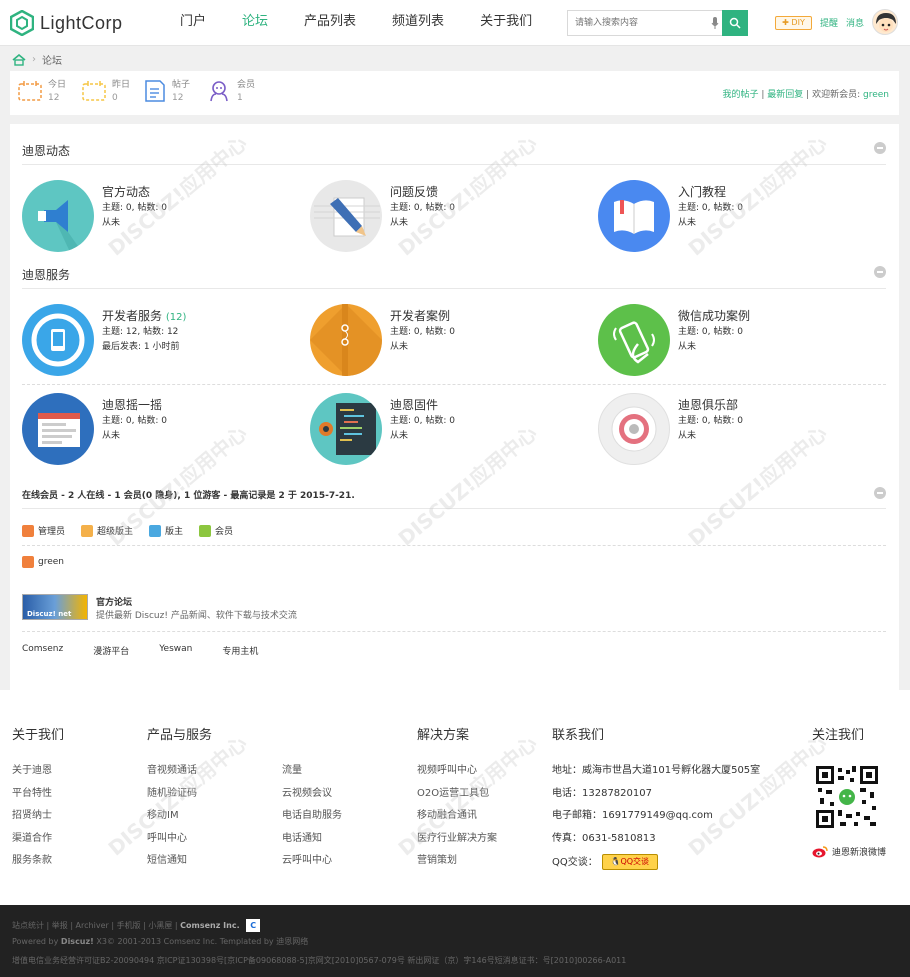 This screenshot has height=977, width=910. I want to click on stat-members-value: 1, so click(240, 98).